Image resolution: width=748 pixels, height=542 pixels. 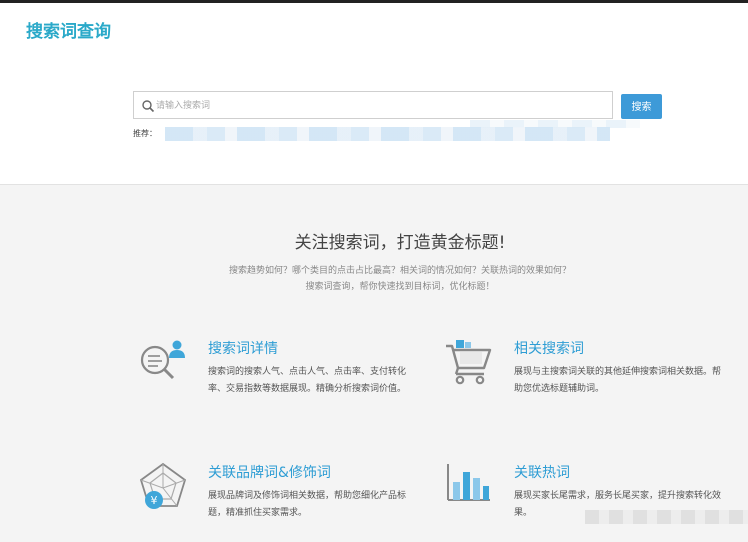 I want to click on page-title: 搜索词查询, so click(x=68, y=32).